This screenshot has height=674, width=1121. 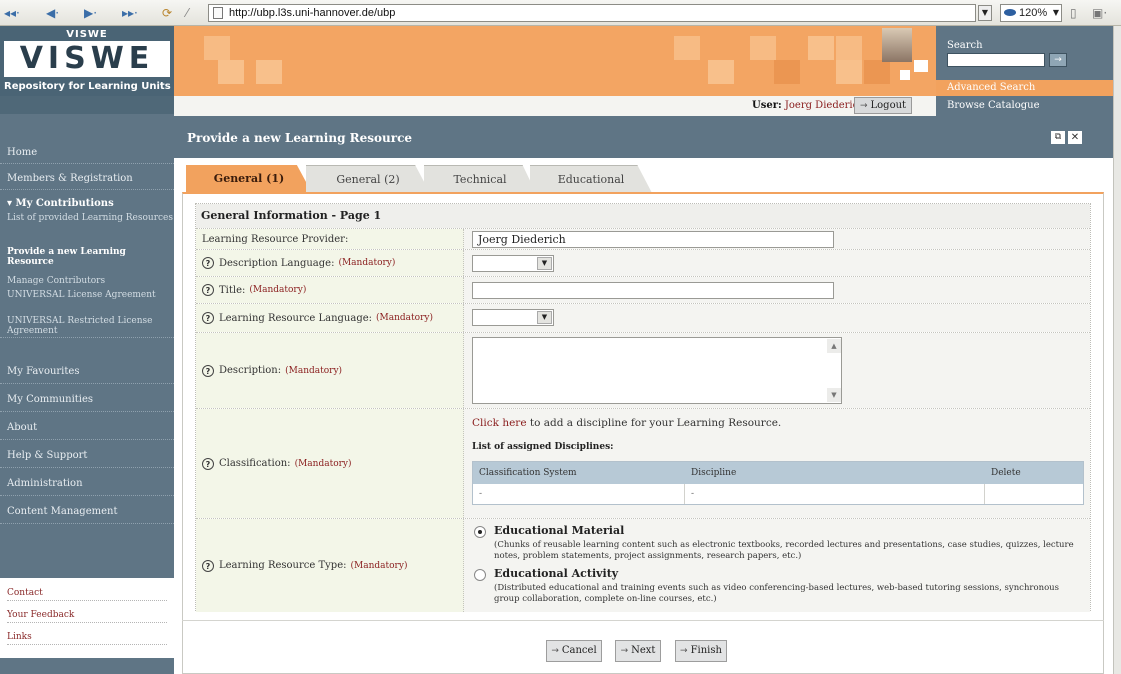 I want to click on search-panel: Search →, so click(x=1028, y=53).